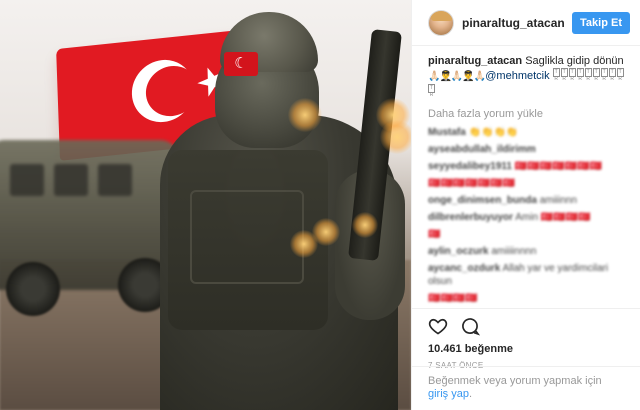 Image resolution: width=640 pixels, height=410 pixels. I want to click on comment-text: Amin 🇹🇷🇹🇷🇹🇷🇹🇷, so click(553, 217).